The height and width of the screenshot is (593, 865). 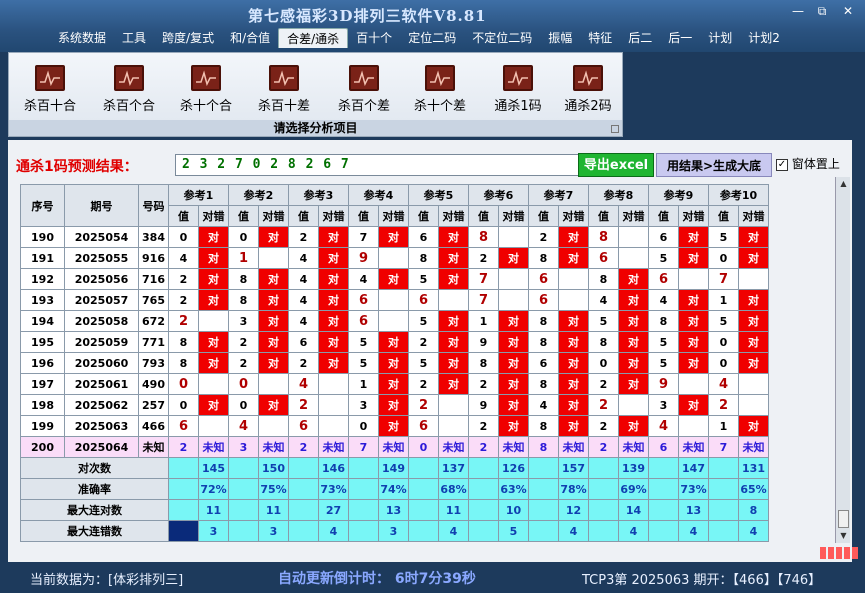 I want to click on ribbon-expand-icon, so click(x=615, y=129).